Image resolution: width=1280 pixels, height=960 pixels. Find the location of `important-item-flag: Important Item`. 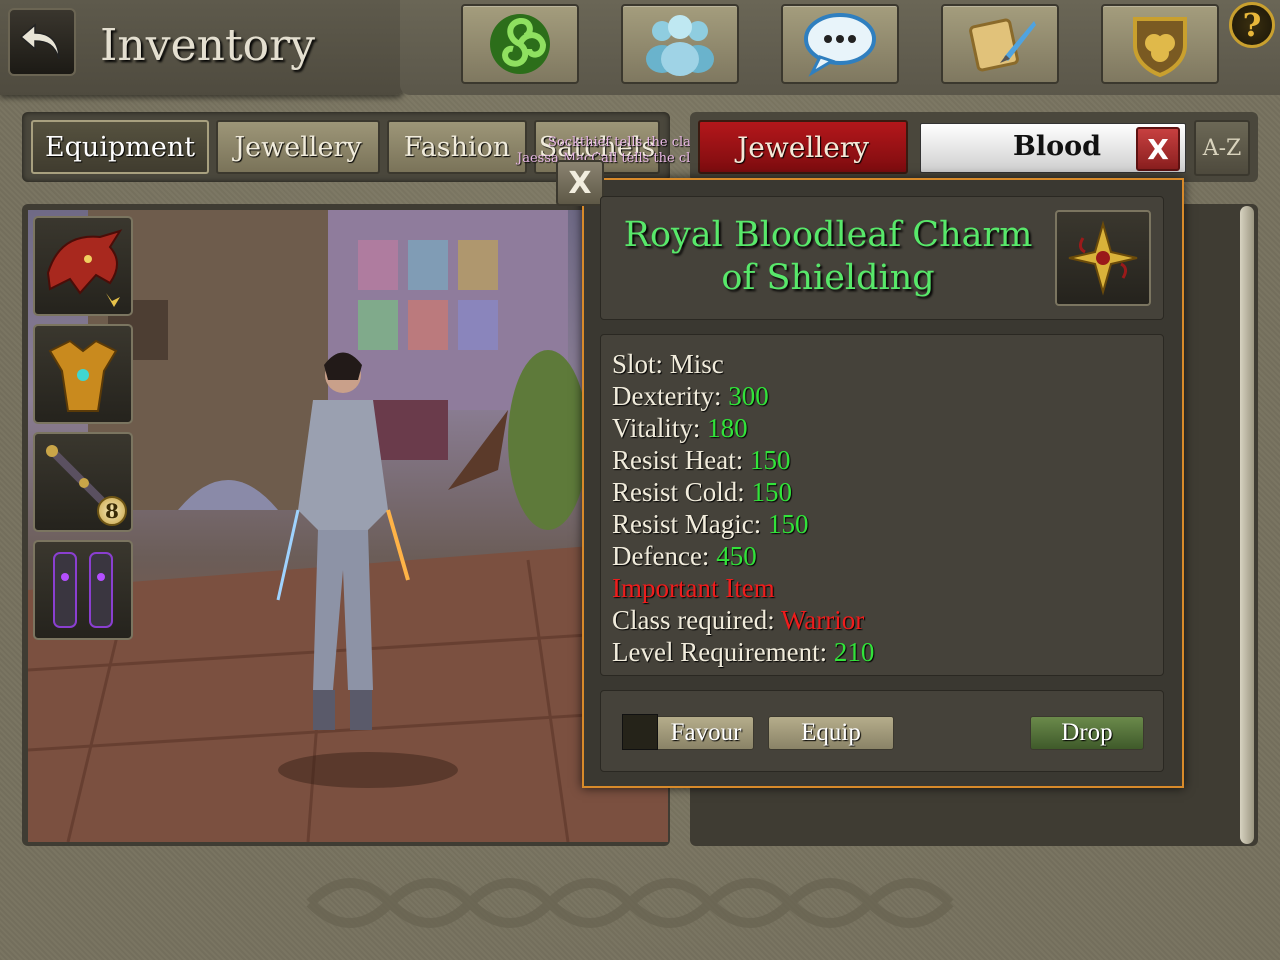

important-item-flag: Important Item is located at coordinates (693, 588).